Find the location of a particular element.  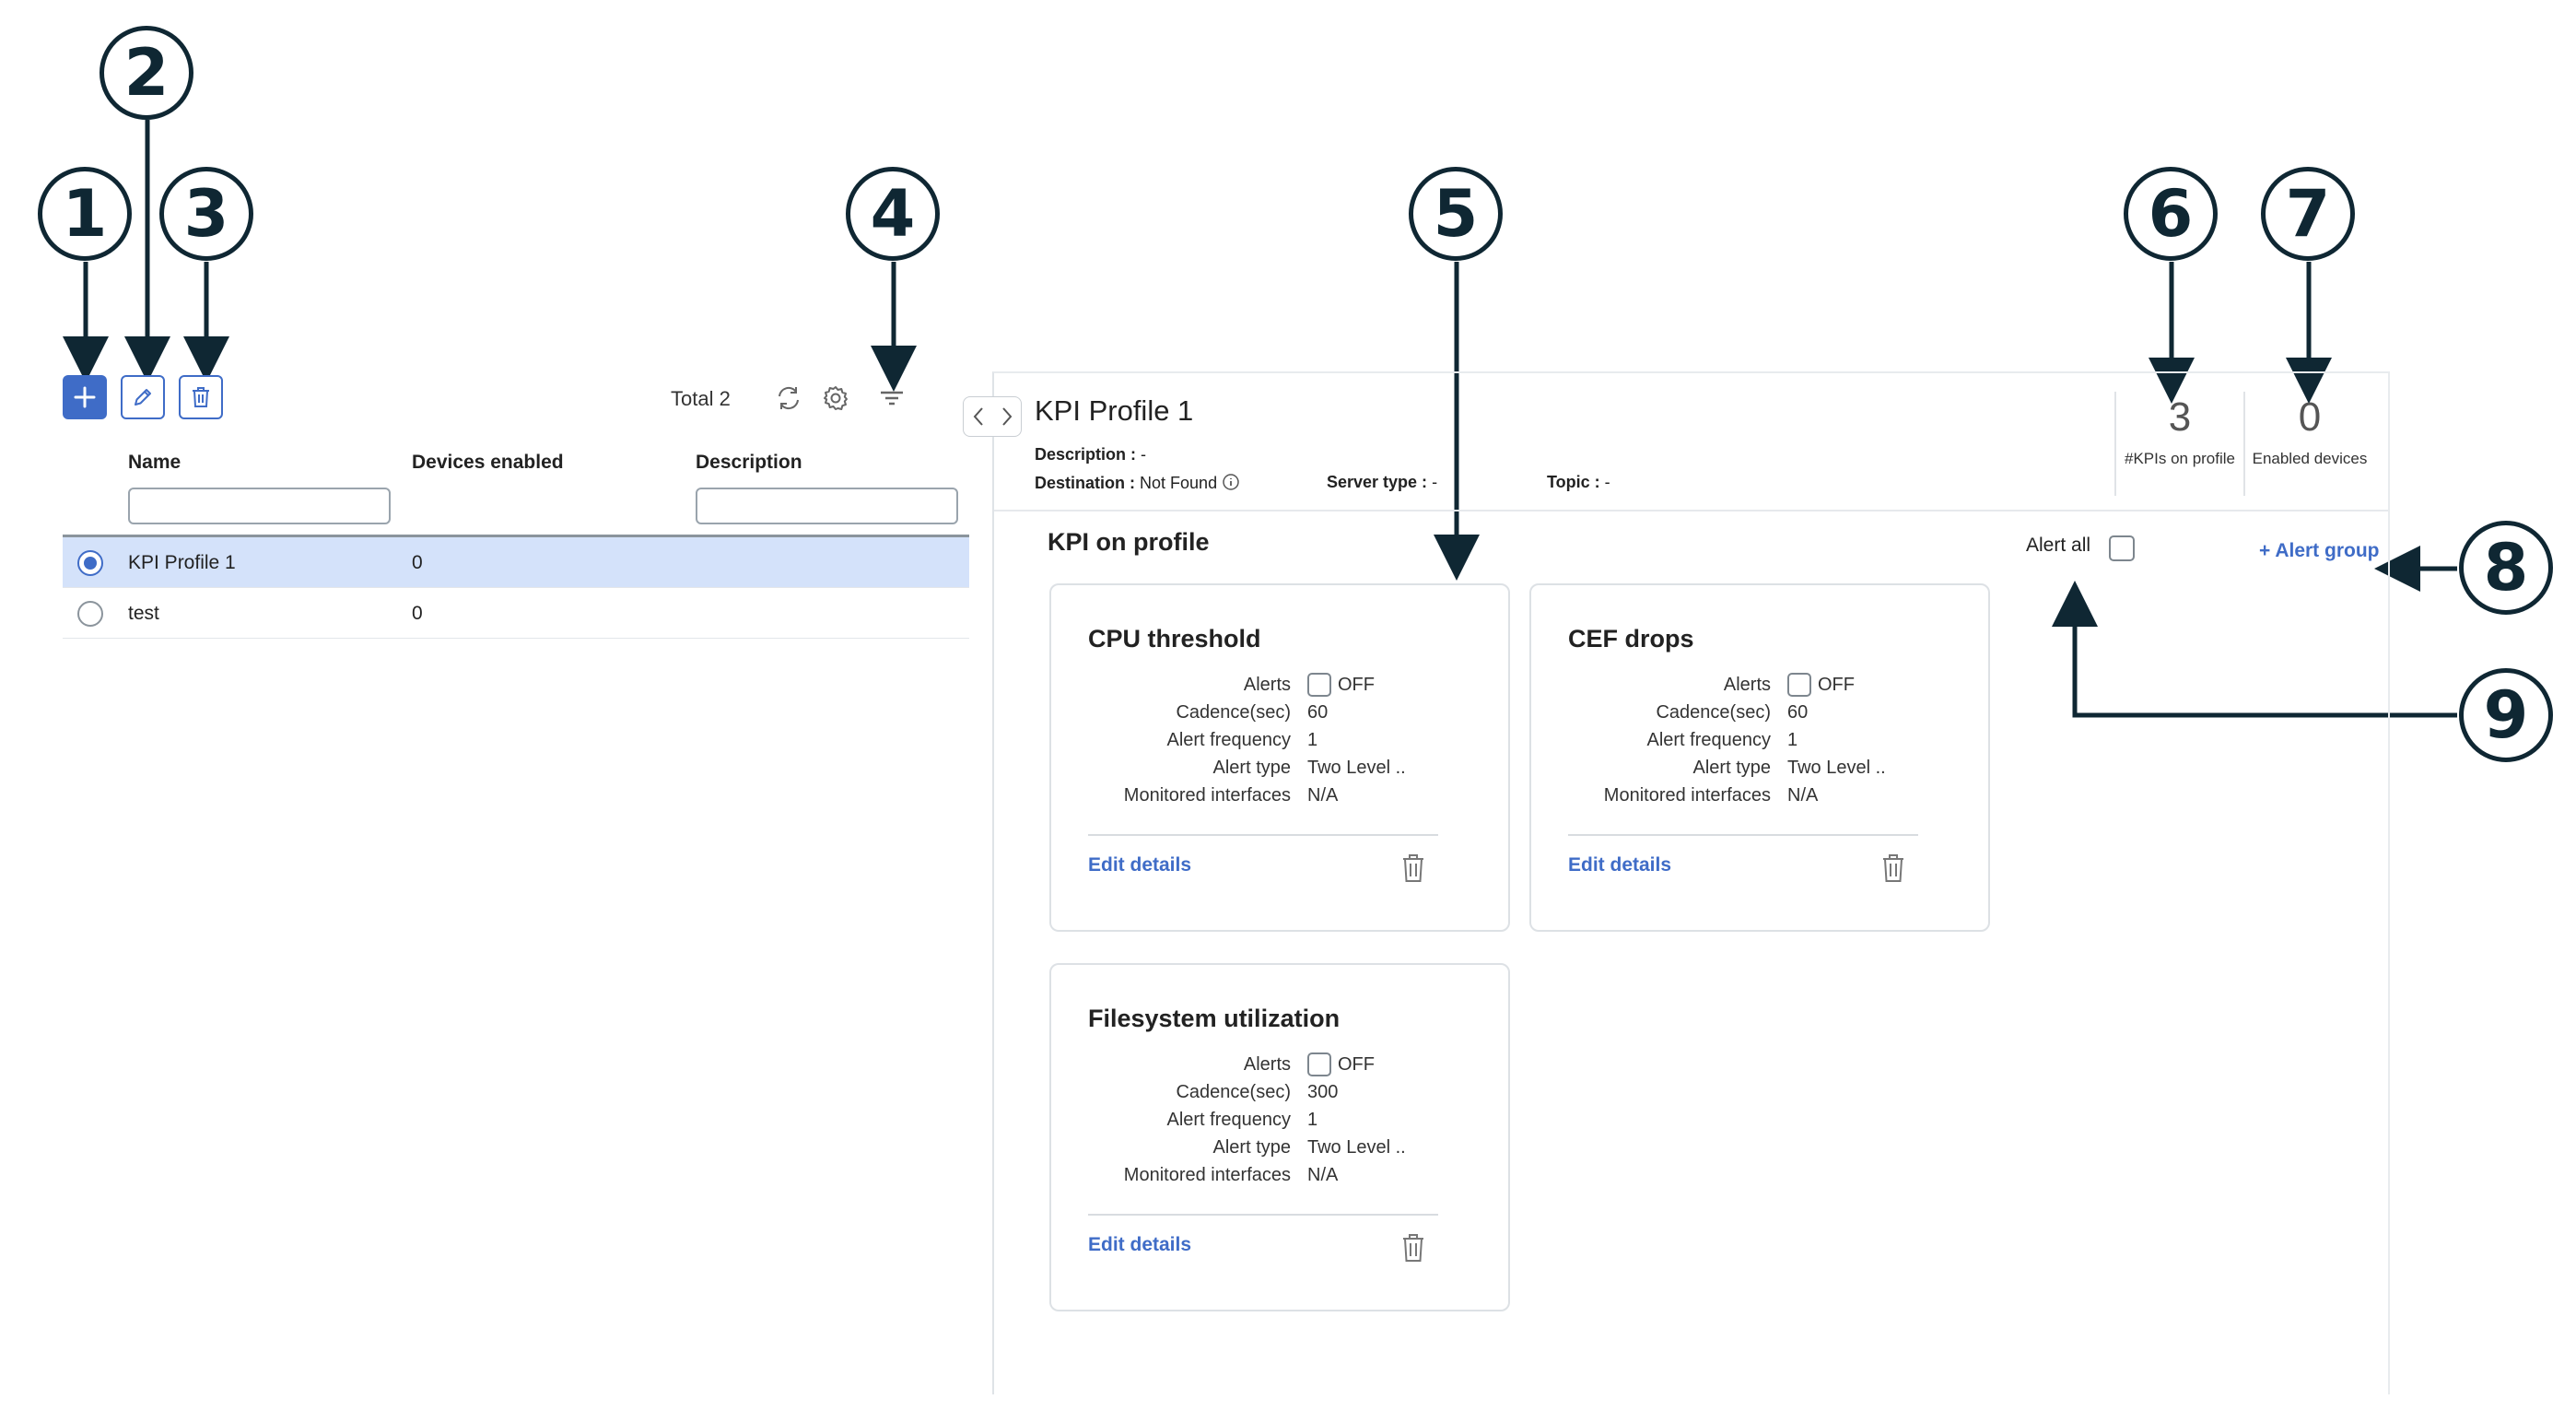

callout-1: 1 is located at coordinates (85, 214).